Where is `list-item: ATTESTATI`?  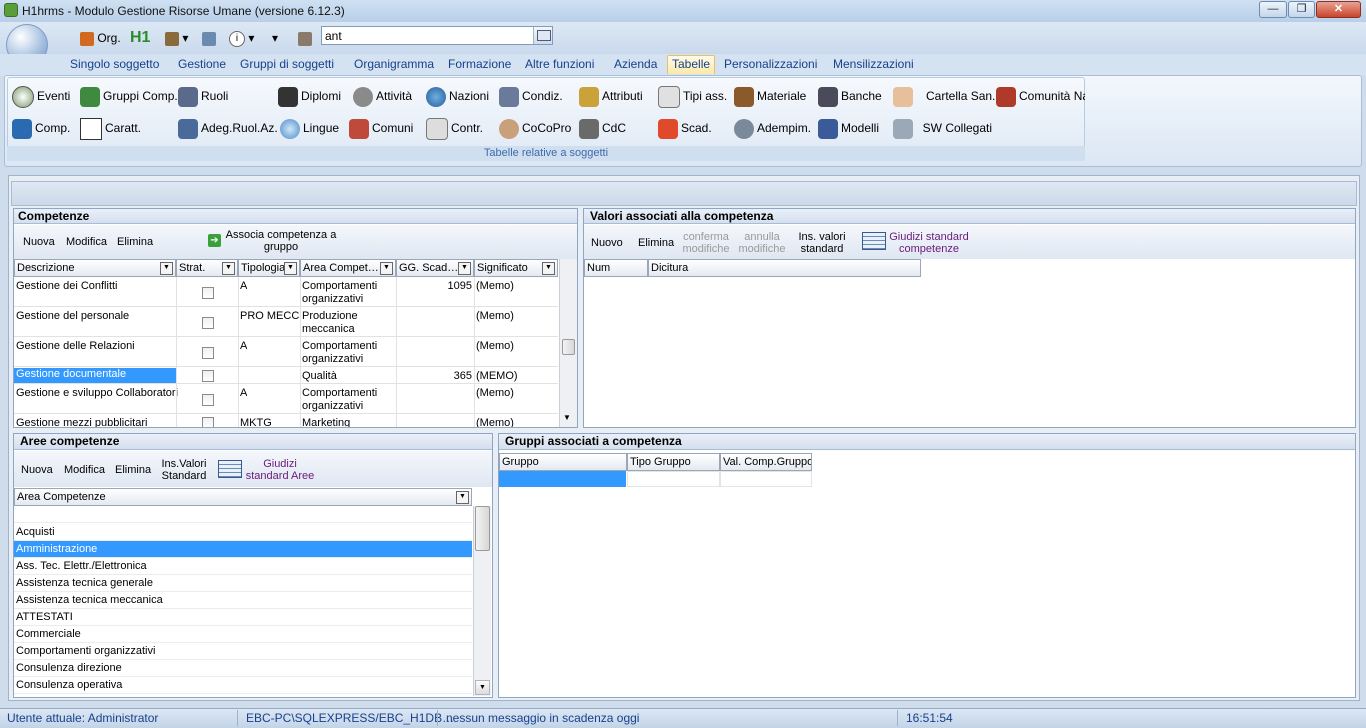
list-item: ATTESTATI is located at coordinates (243, 617).